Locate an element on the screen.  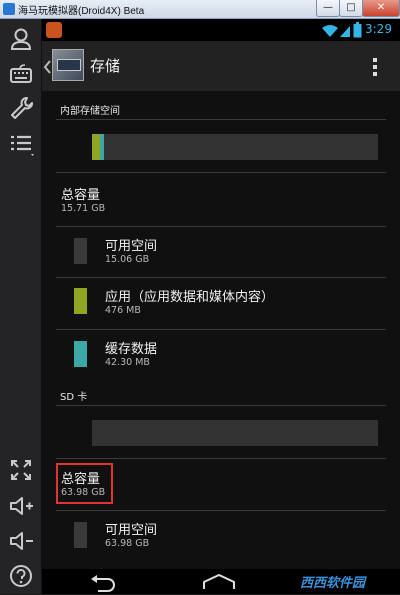
item-value: 42.30 MB is located at coordinates (127, 362).